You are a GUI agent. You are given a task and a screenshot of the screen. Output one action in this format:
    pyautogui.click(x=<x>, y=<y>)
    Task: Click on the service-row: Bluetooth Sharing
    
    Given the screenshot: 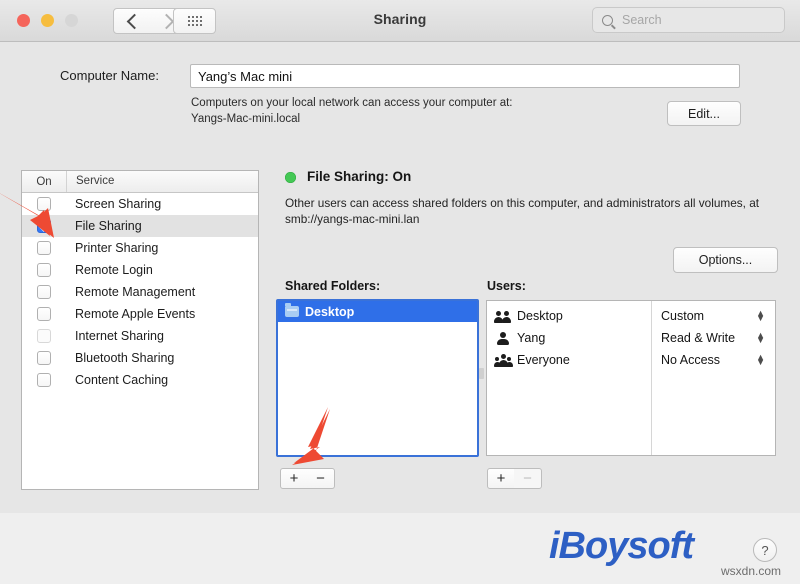 What is the action you would take?
    pyautogui.click(x=140, y=358)
    